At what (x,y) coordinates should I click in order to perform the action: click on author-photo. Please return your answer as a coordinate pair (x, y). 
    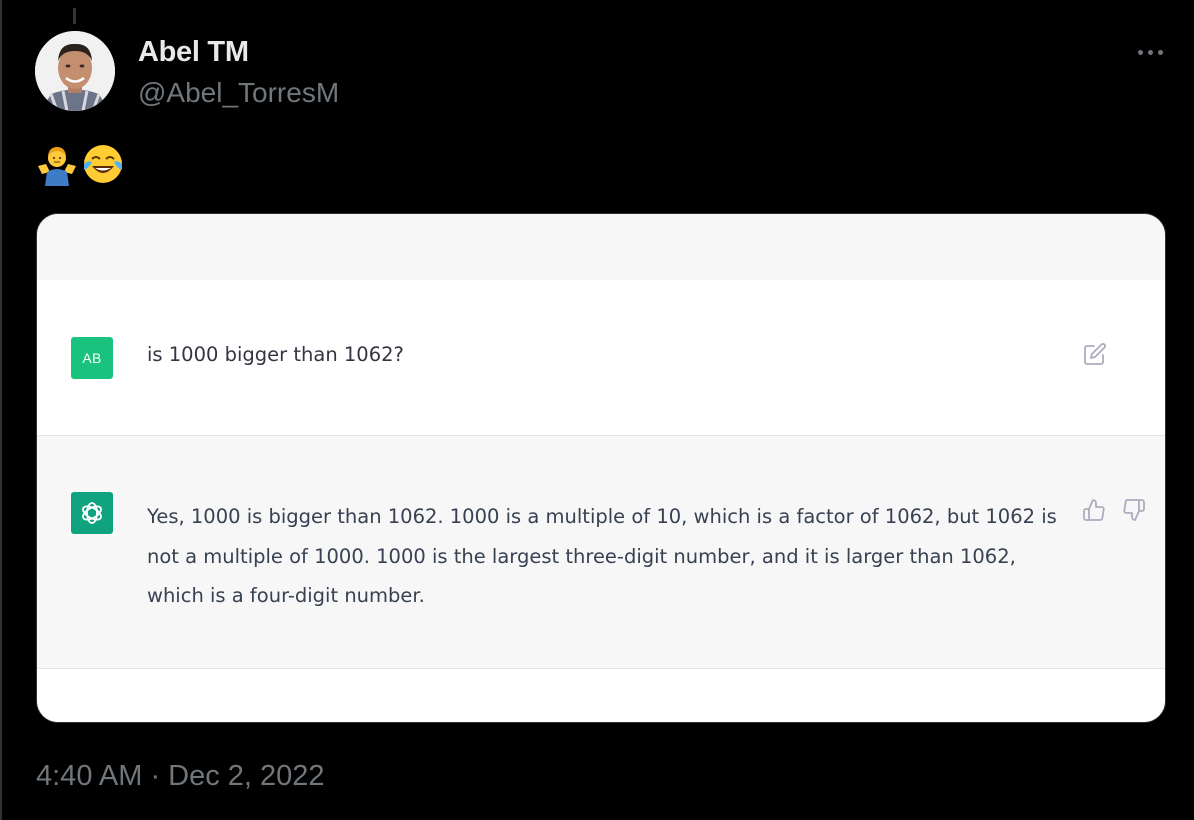
    Looking at the image, I should click on (75, 71).